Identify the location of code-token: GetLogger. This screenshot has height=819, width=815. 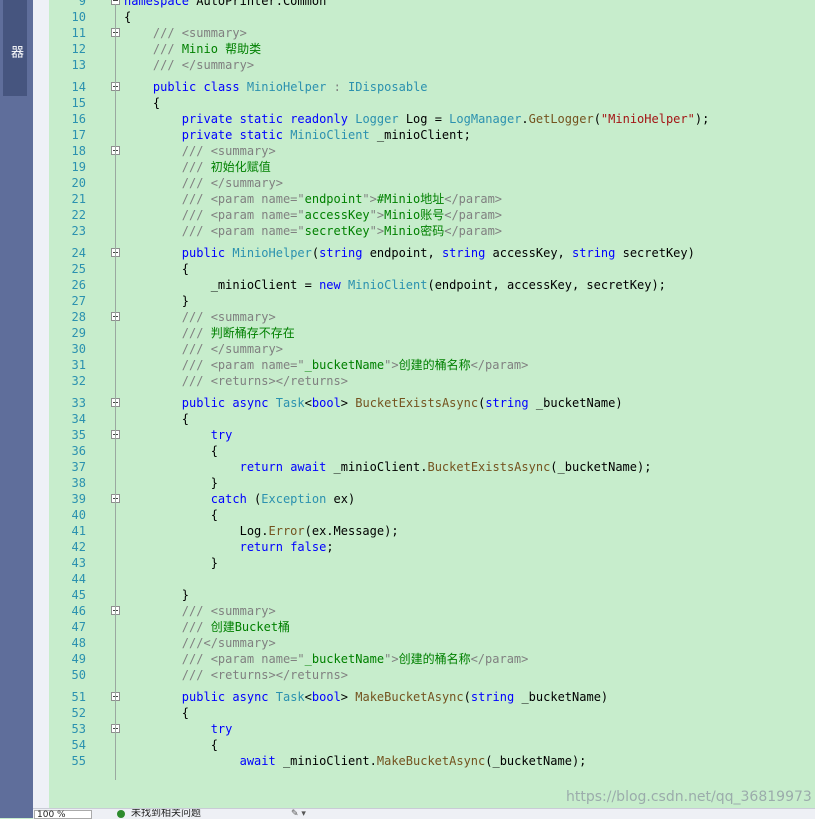
(561, 119).